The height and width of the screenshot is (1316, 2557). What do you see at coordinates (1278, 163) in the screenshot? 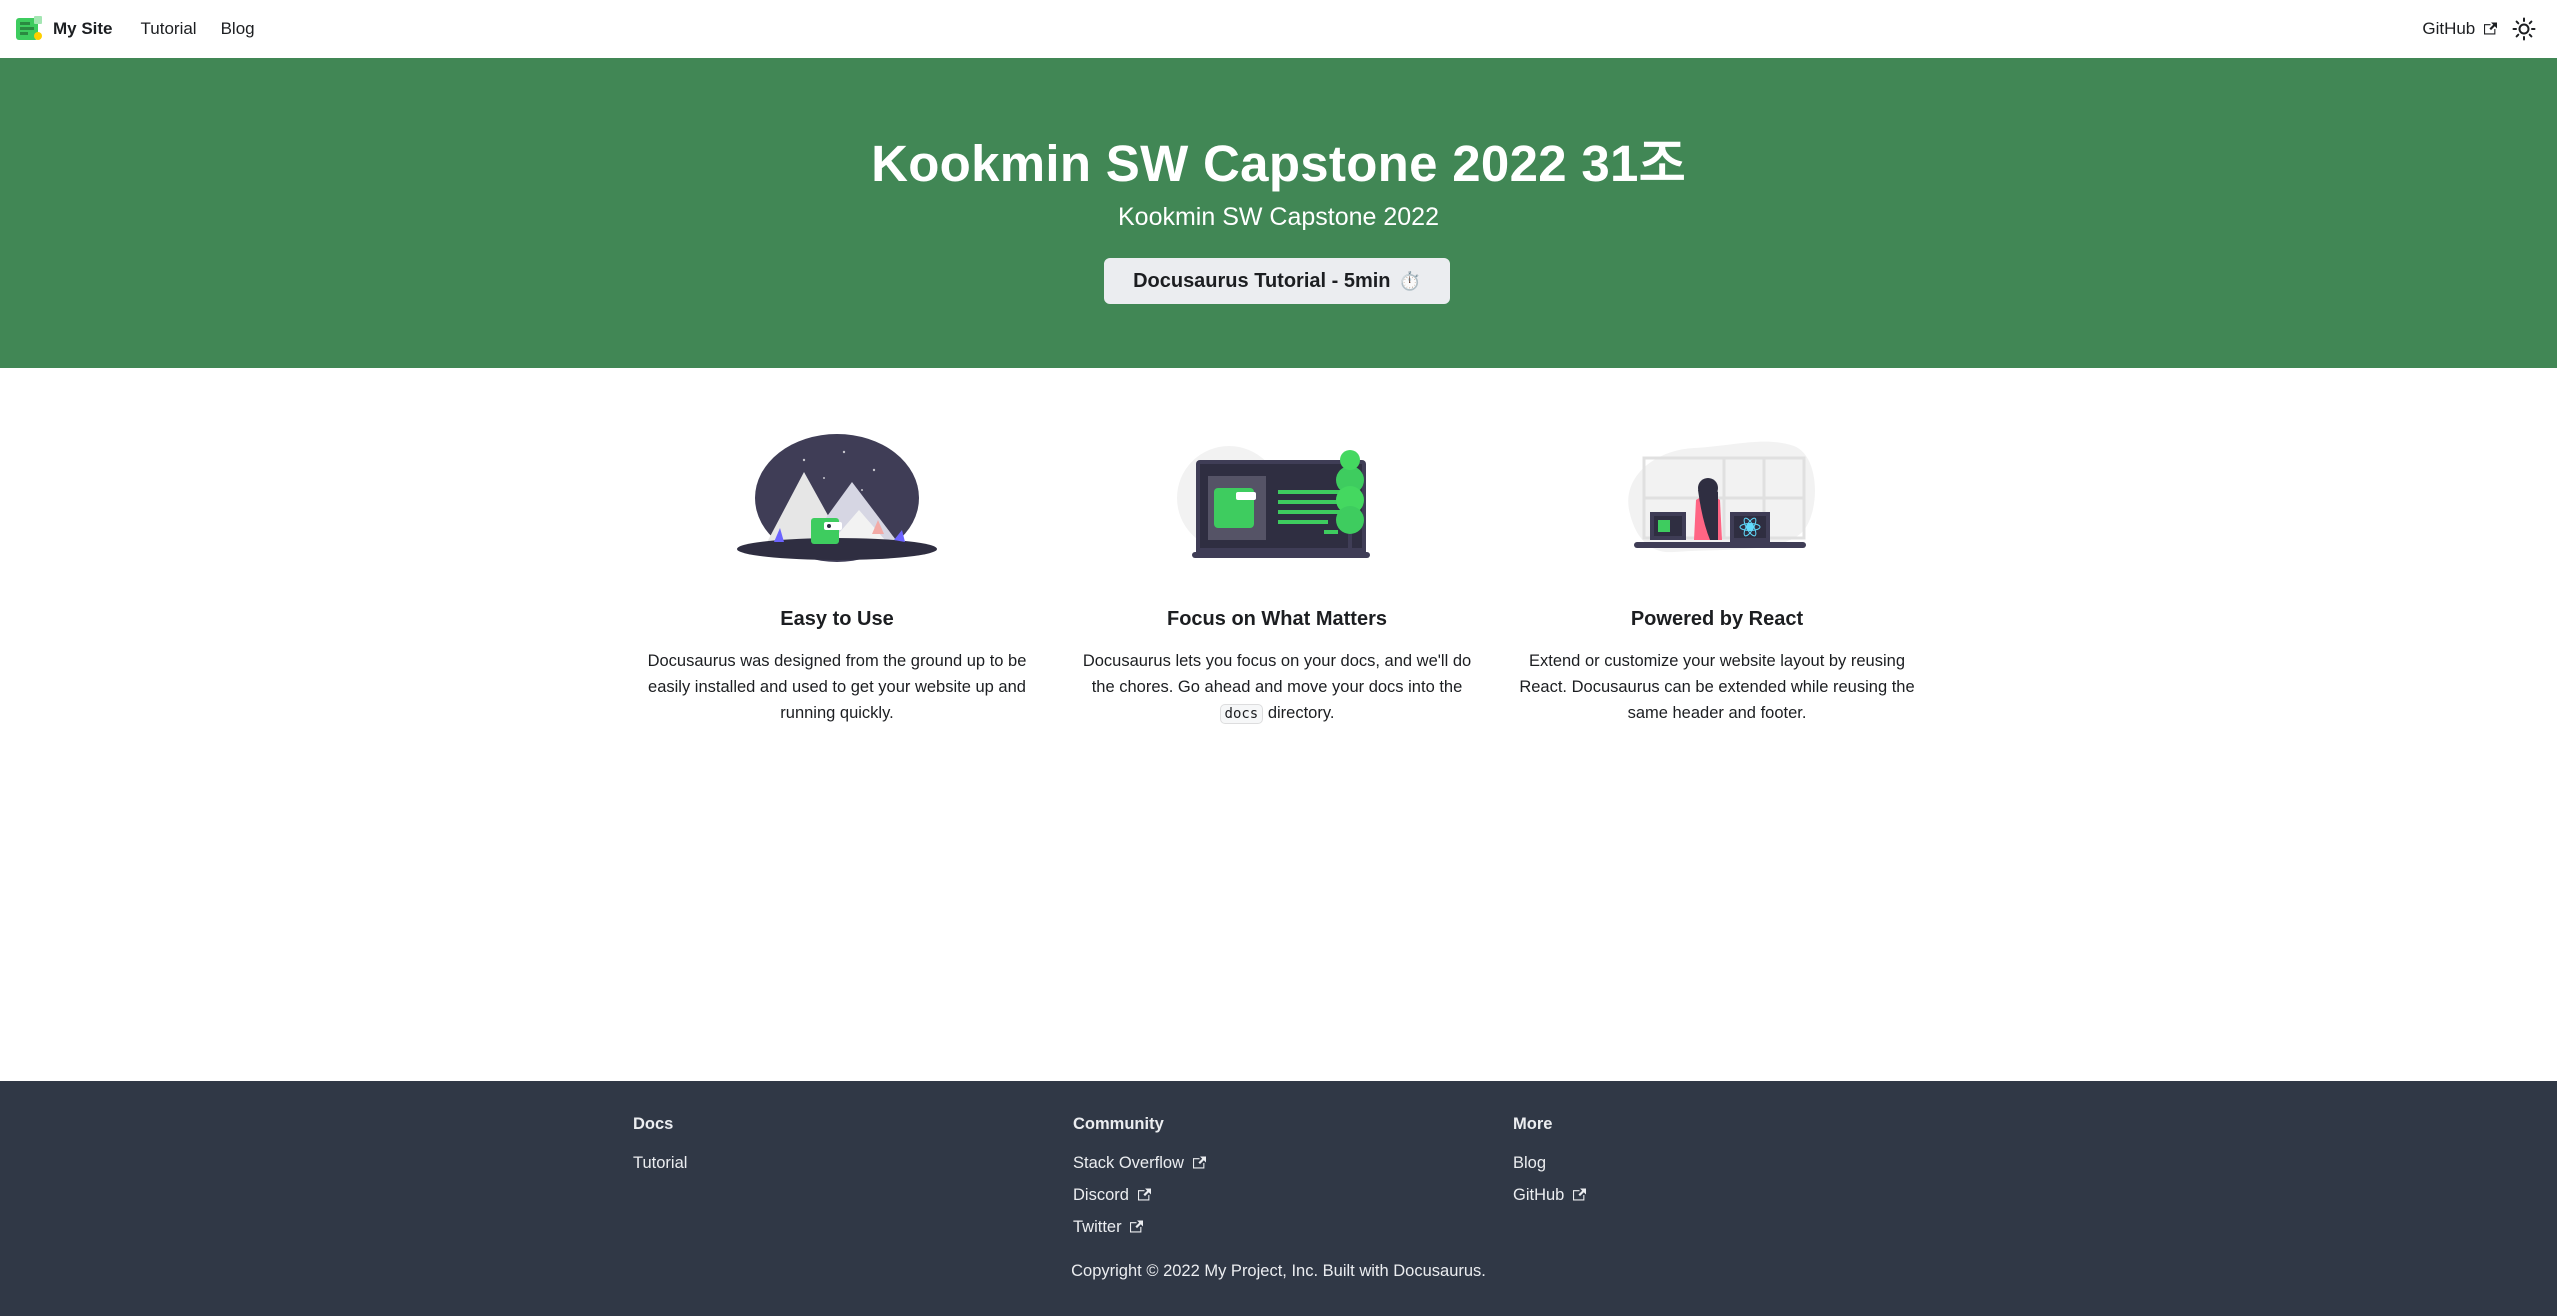
I see `hero-title: Kookmin SW Capstone 2022 31조` at bounding box center [1278, 163].